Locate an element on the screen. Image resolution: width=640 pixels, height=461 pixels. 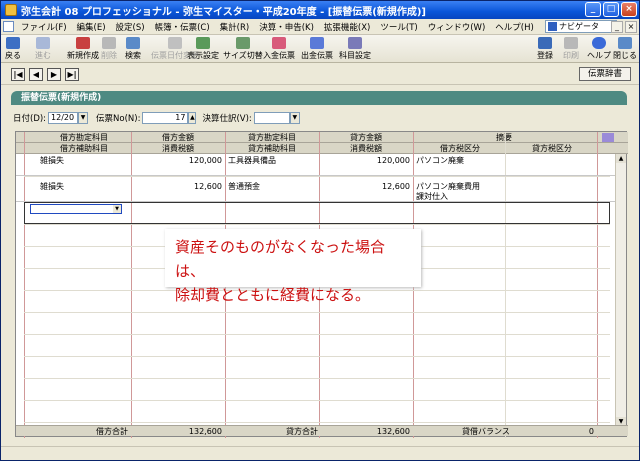
menu-file: ファイル(F) is located at coordinates (44, 27).